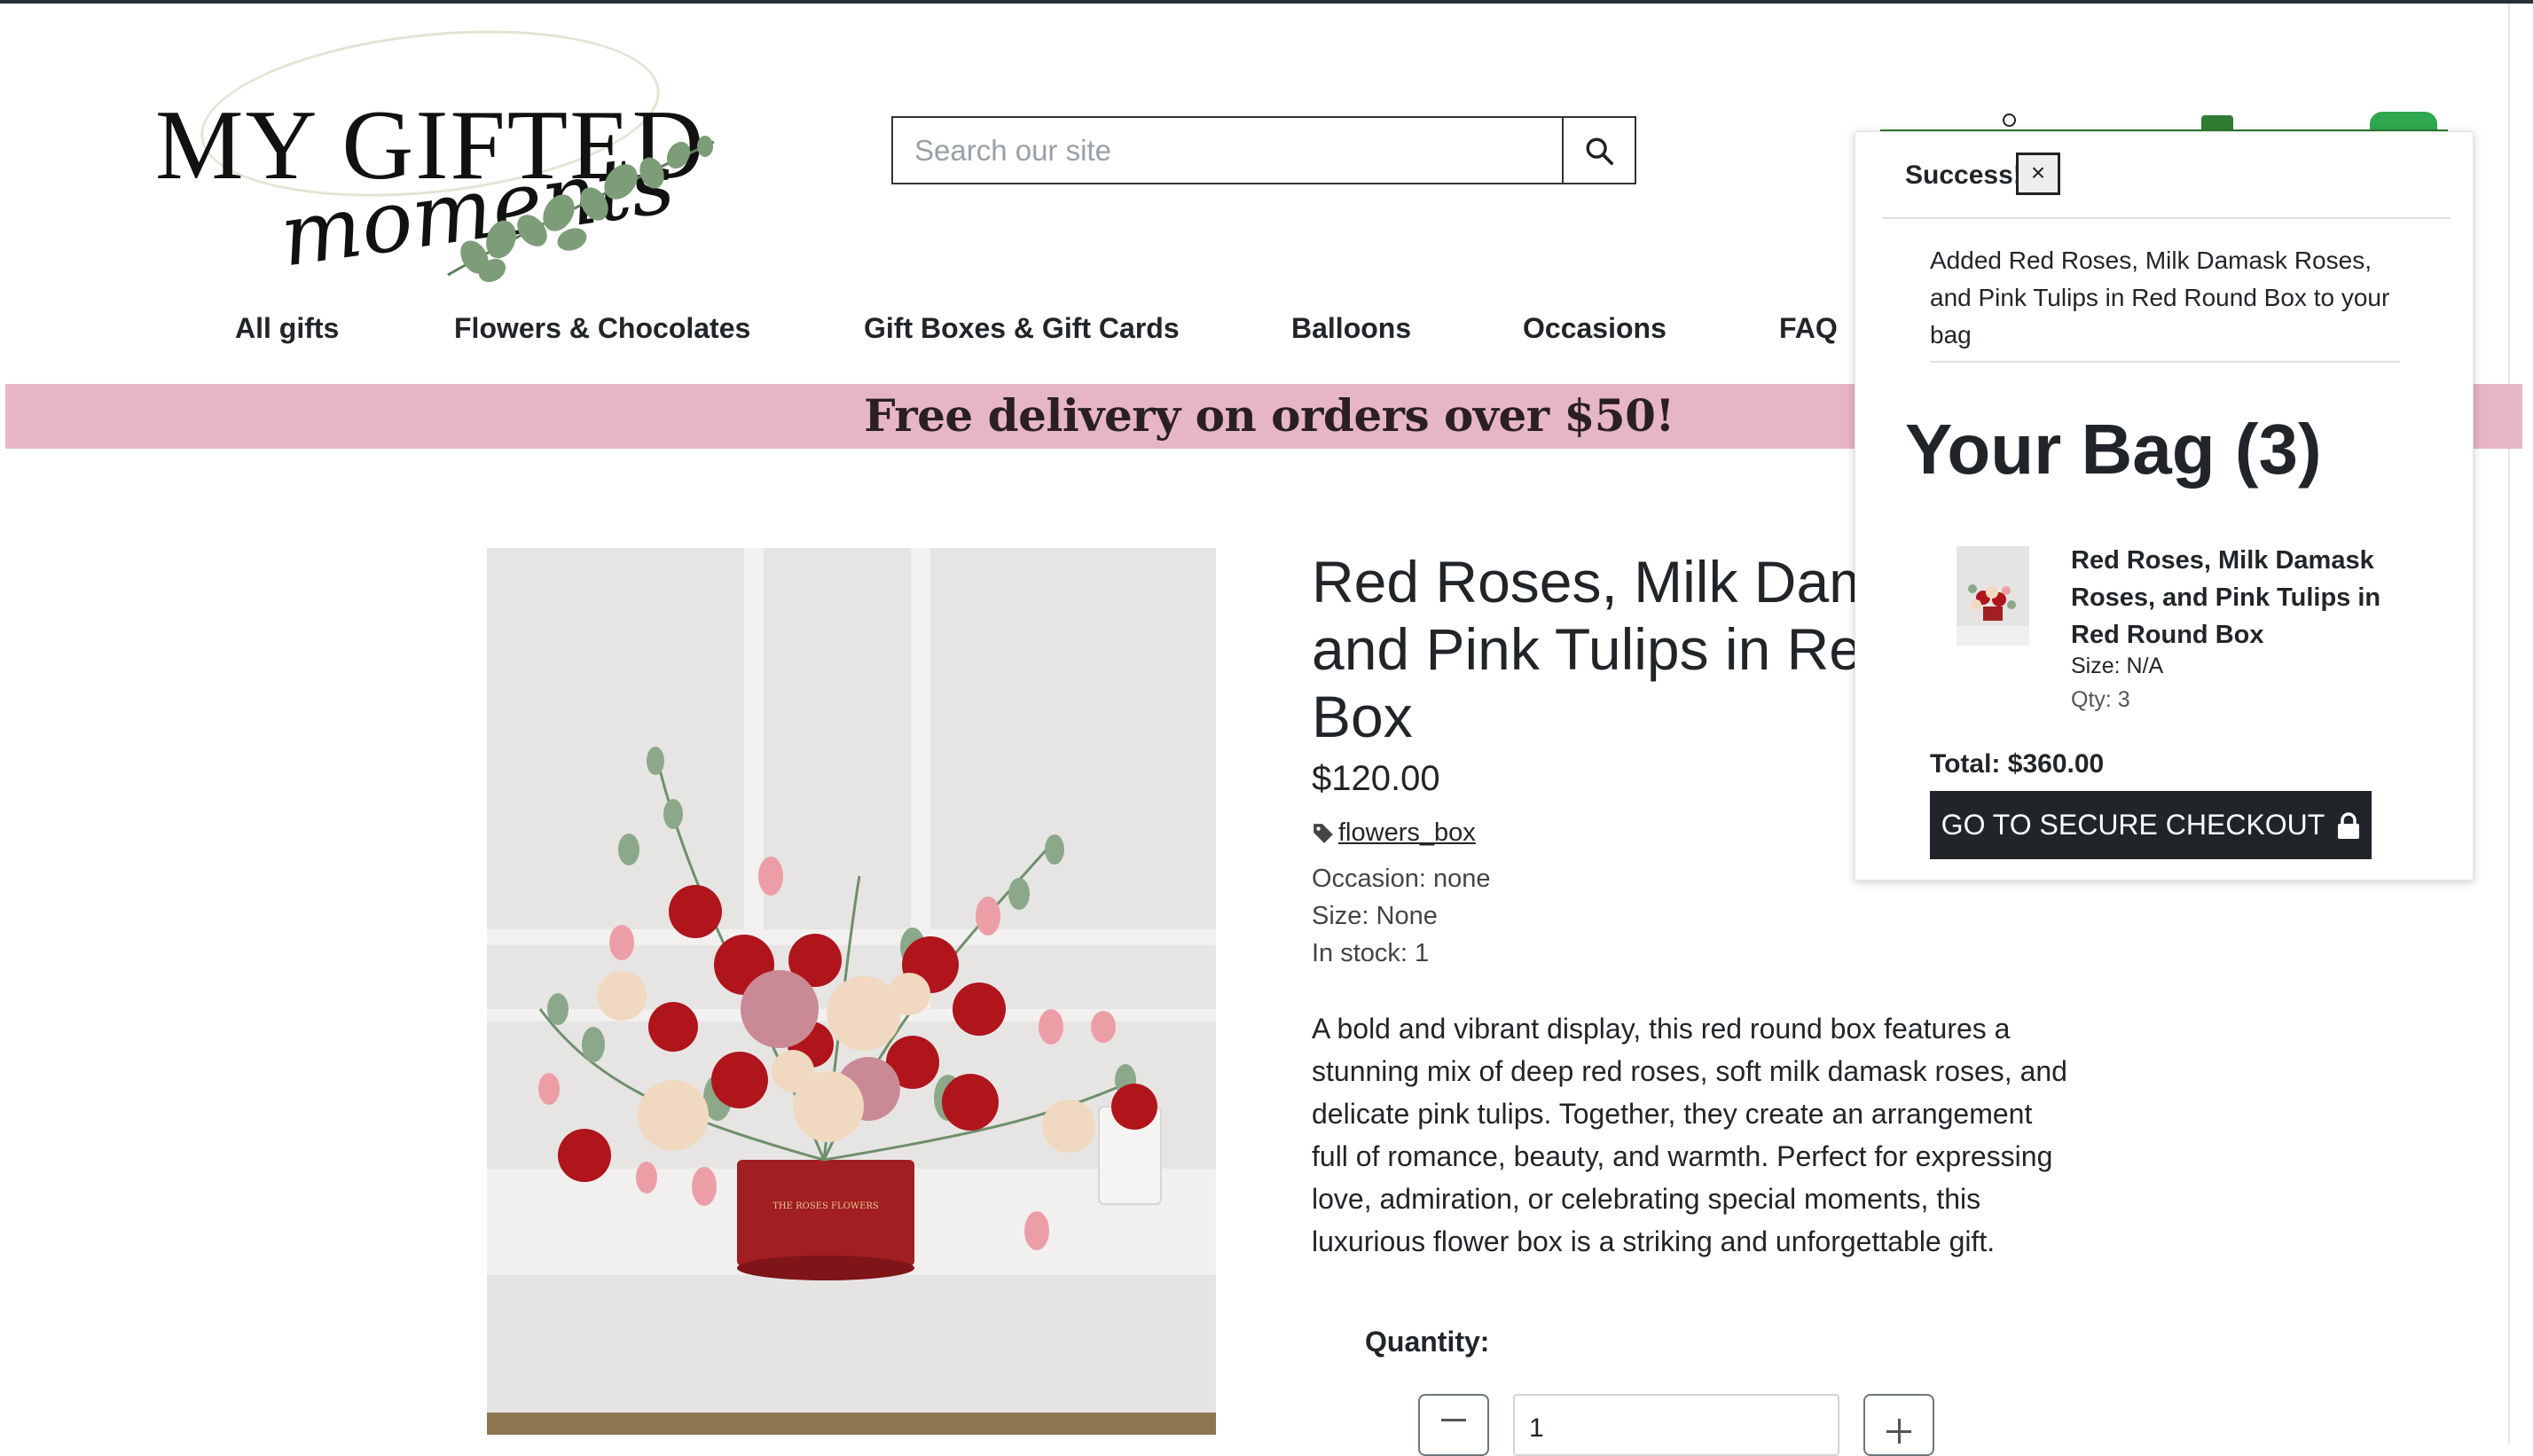  Describe the element at coordinates (1227, 150) in the screenshot. I see `search-input` at that location.